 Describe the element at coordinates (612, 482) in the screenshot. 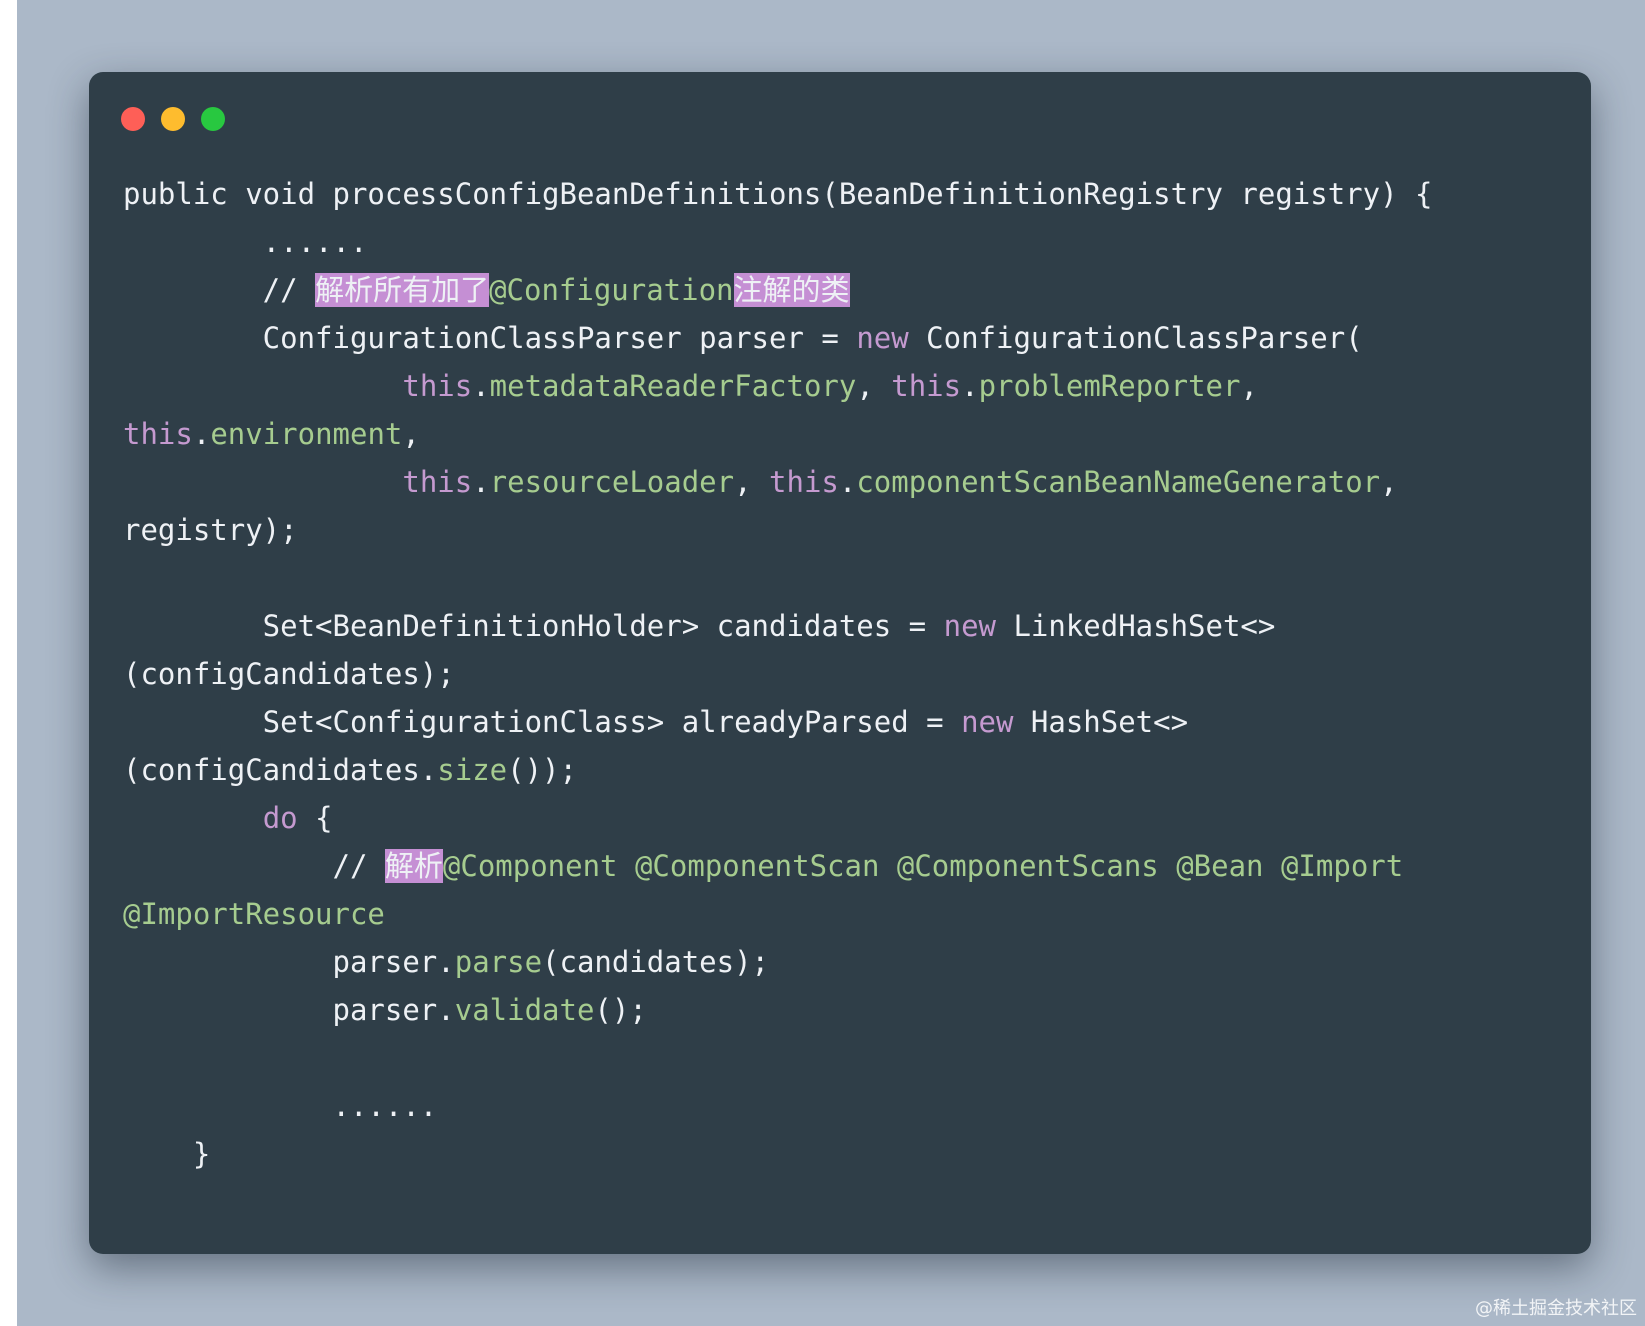

I see `field-name: resourceLoader` at that location.